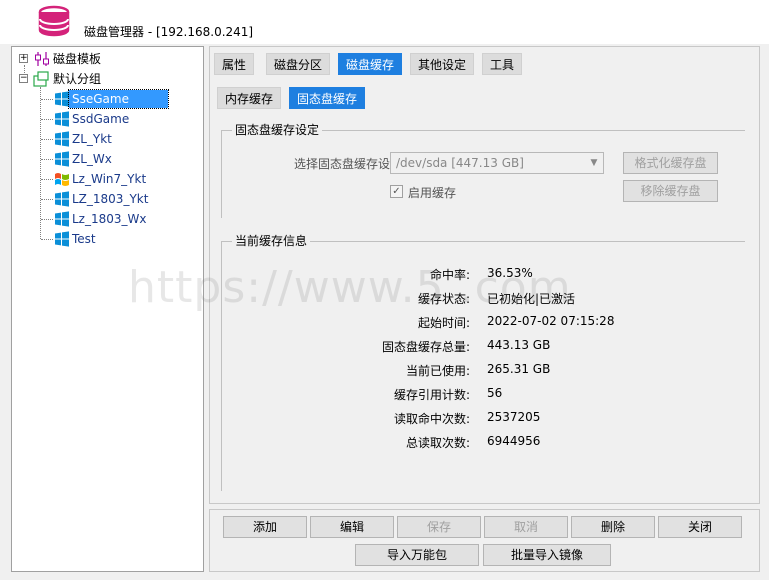 This screenshot has width=769, height=580. I want to click on import-pack-button: 导入万能包, so click(417, 555).